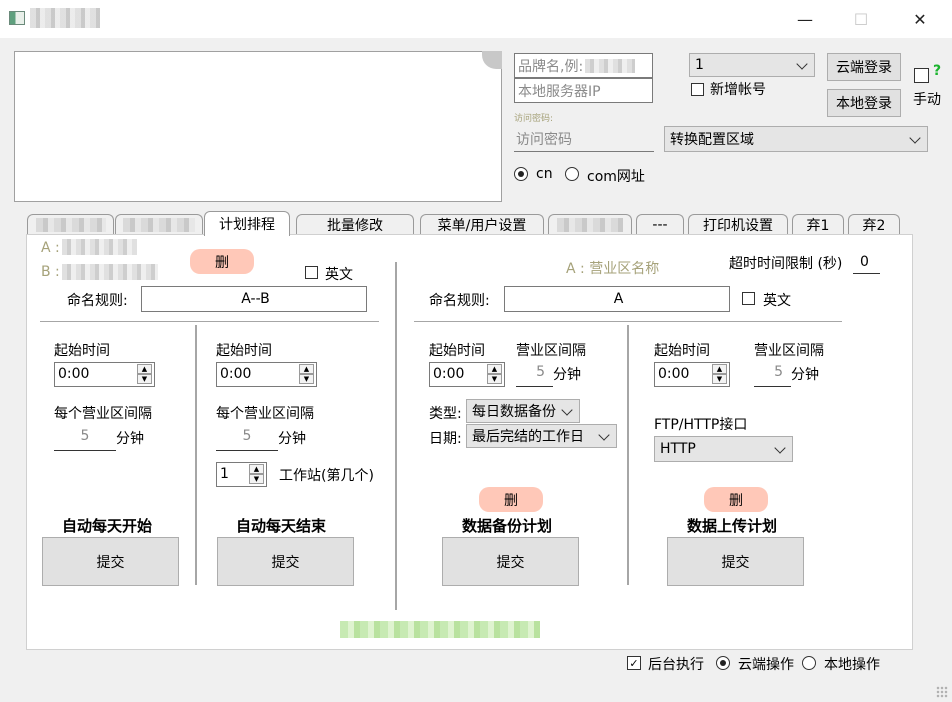  Describe the element at coordinates (107, 526) in the screenshot. I see `auto-start-title: 自动每天开始` at that location.